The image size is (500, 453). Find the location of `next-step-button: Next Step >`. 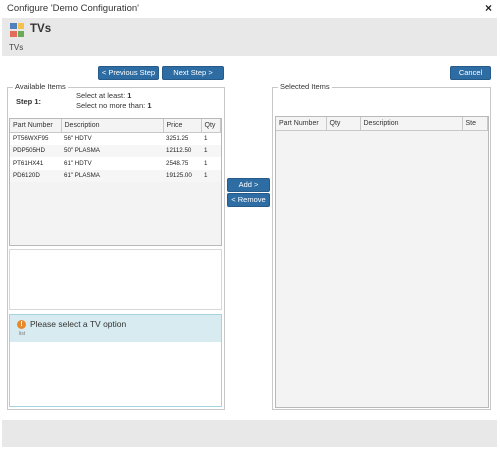

next-step-button: Next Step > is located at coordinates (193, 73).